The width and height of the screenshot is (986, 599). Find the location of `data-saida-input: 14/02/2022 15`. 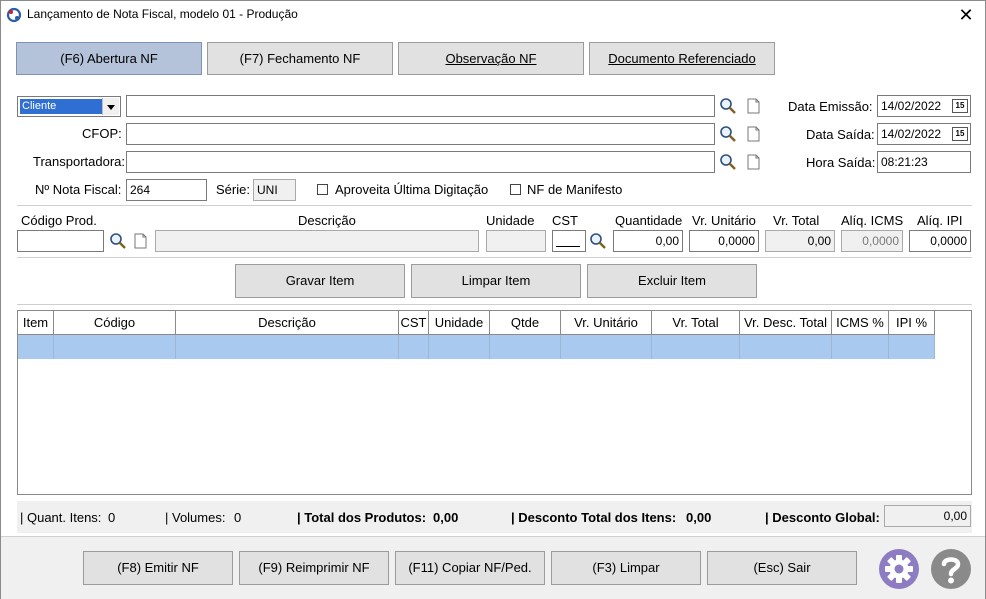

data-saida-input: 14/02/2022 15 is located at coordinates (924, 134).